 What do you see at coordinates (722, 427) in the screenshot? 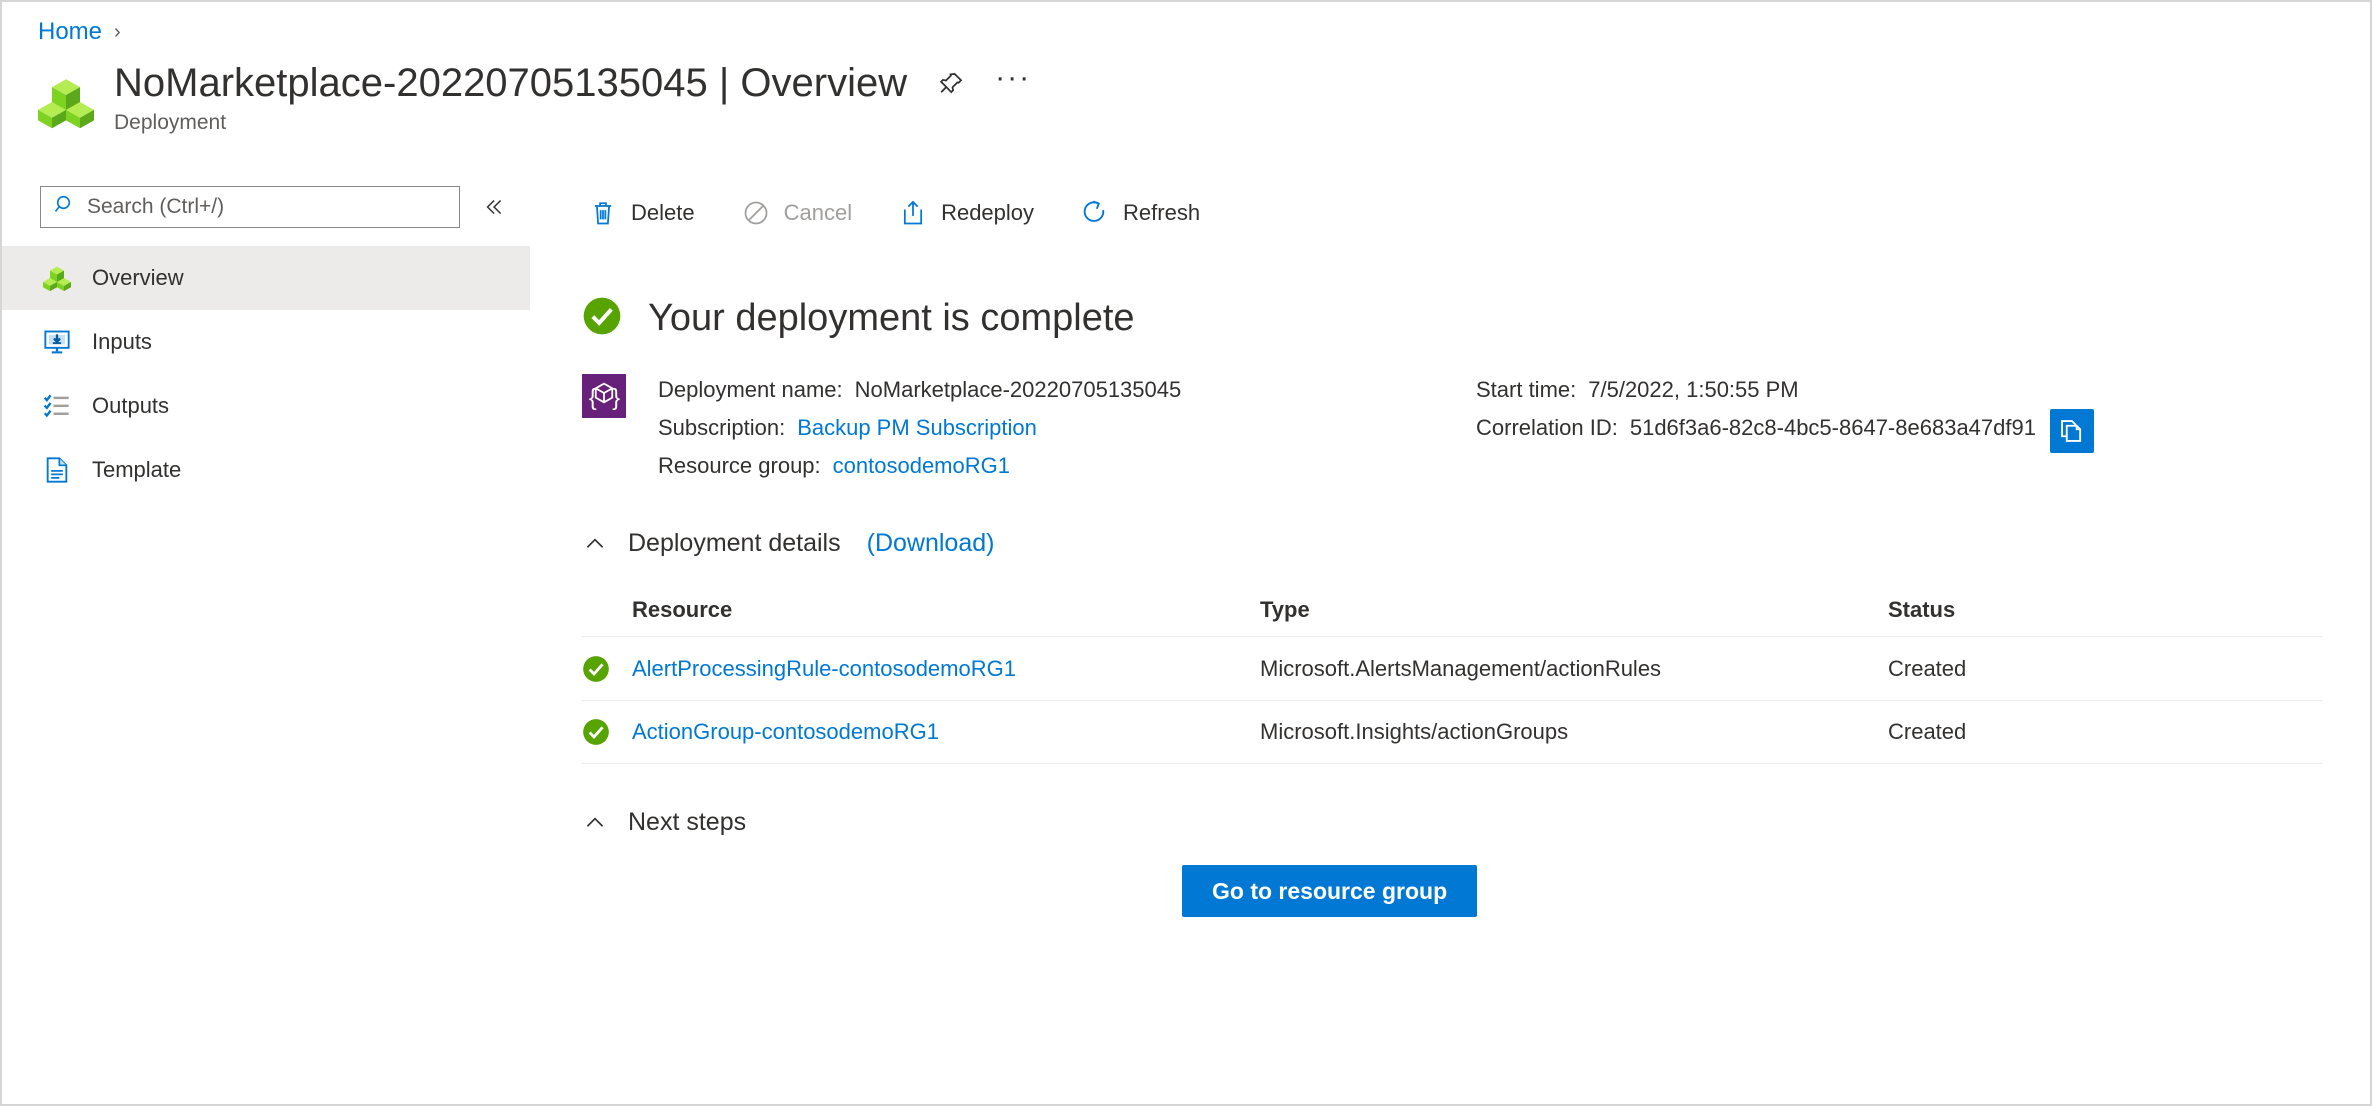
I see `subscription-label: Subscription:` at bounding box center [722, 427].